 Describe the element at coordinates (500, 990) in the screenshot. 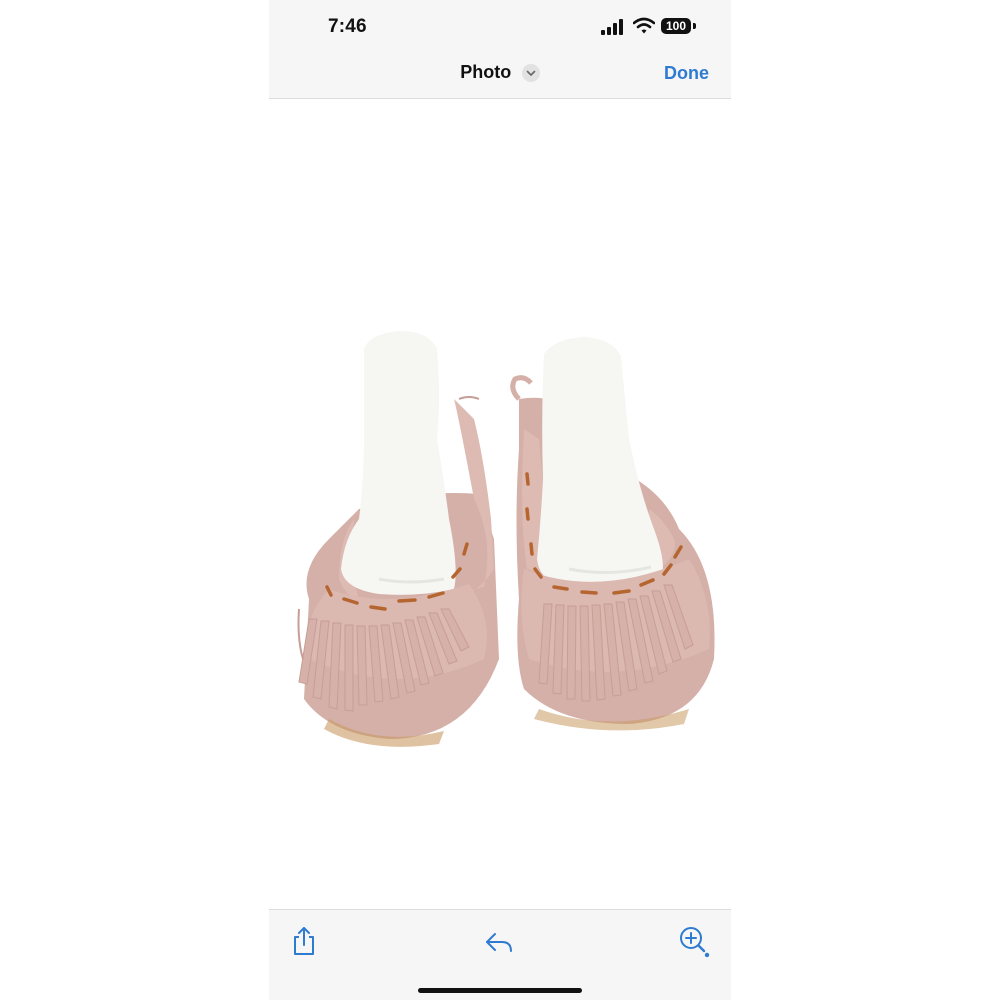

I see `home-indicator` at that location.